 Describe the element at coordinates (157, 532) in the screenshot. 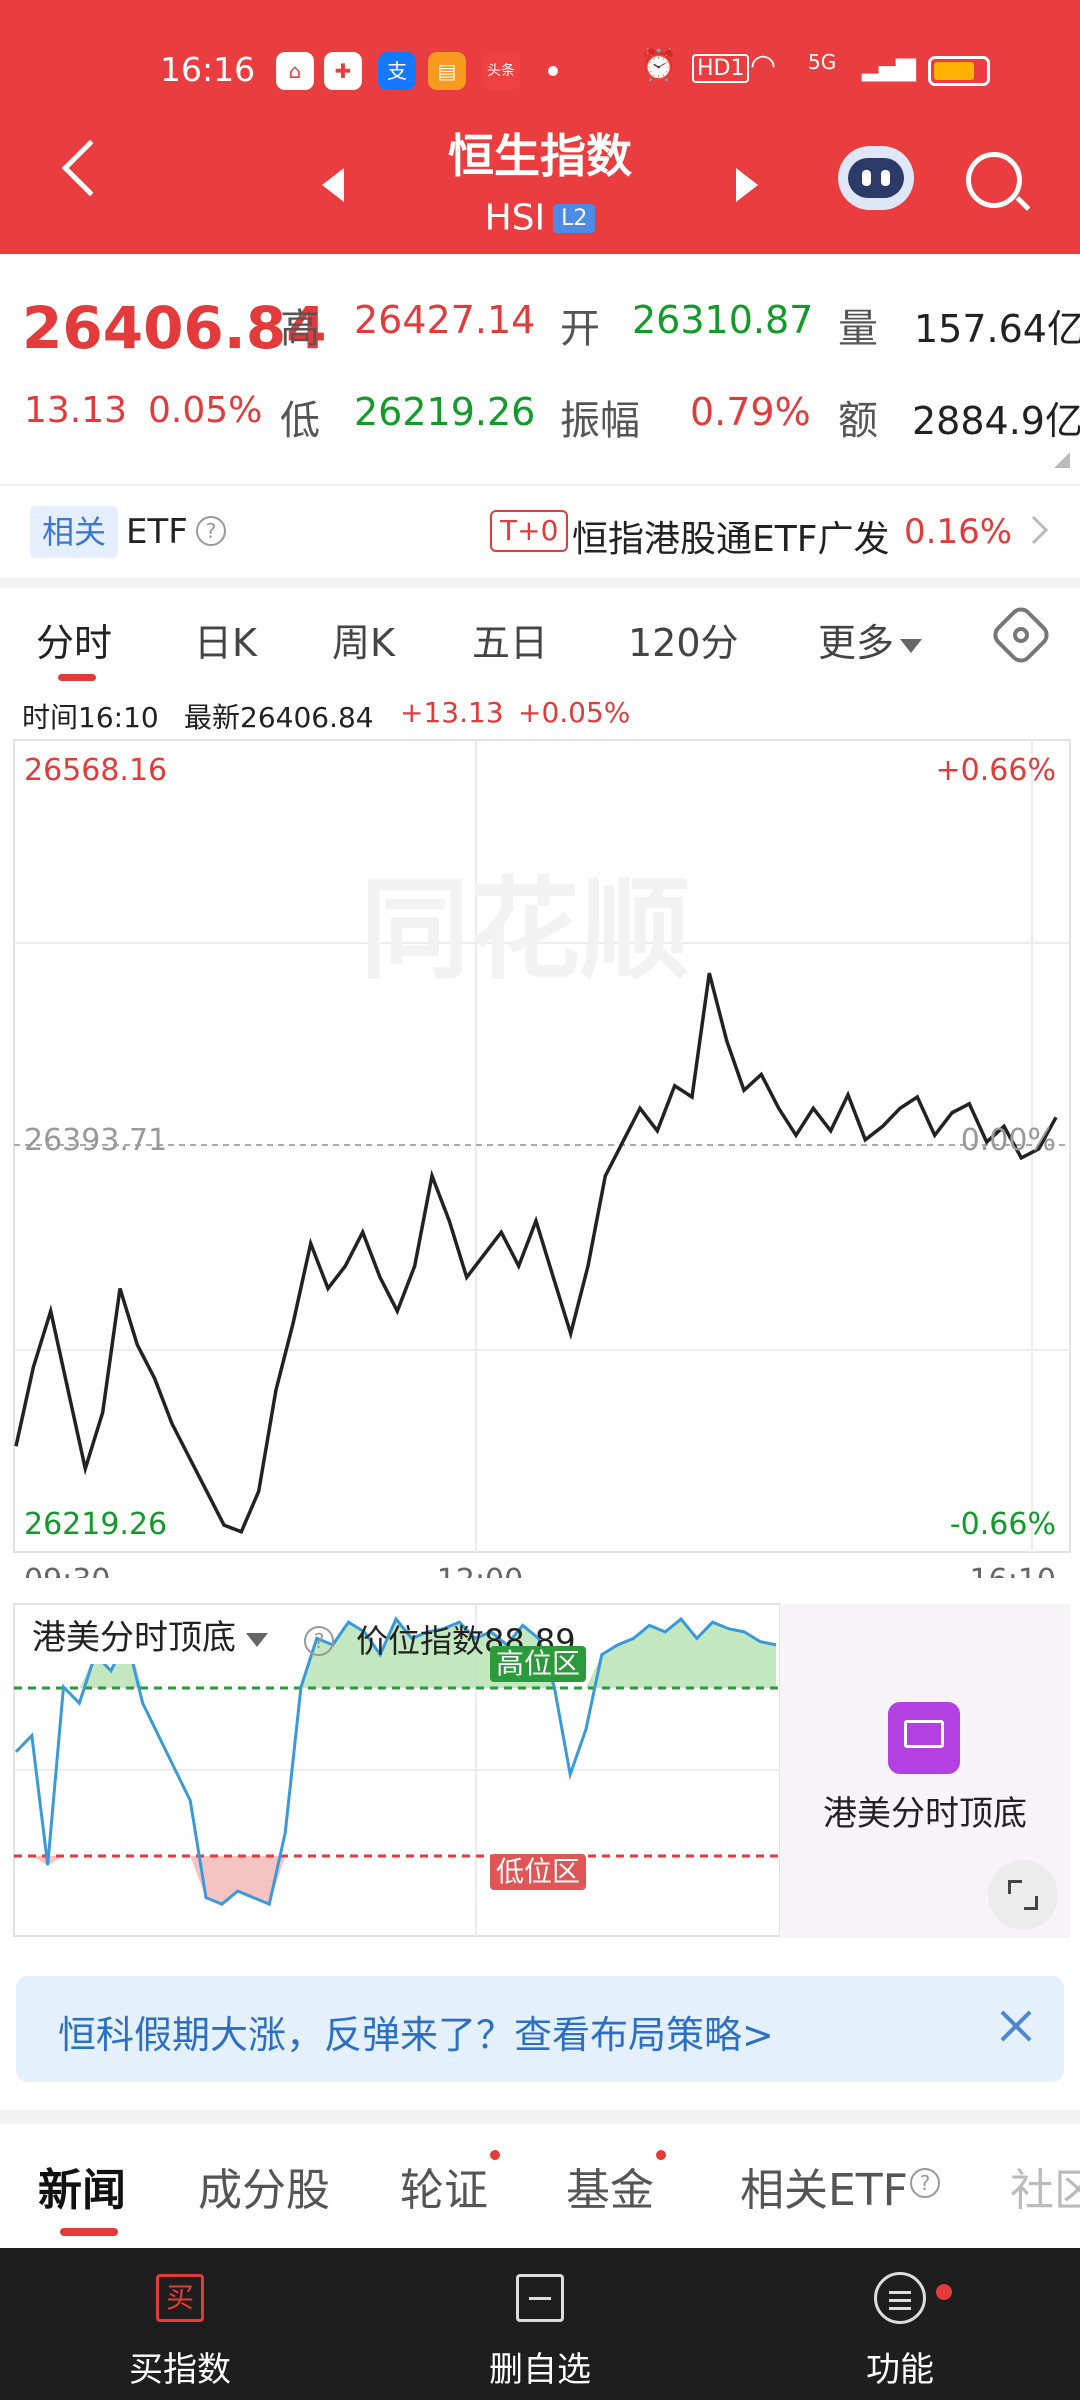

I see `etf-label: ETF` at that location.